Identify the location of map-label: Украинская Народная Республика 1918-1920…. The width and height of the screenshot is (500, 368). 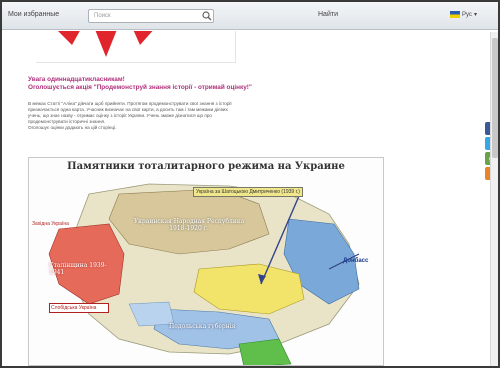
(189, 225).